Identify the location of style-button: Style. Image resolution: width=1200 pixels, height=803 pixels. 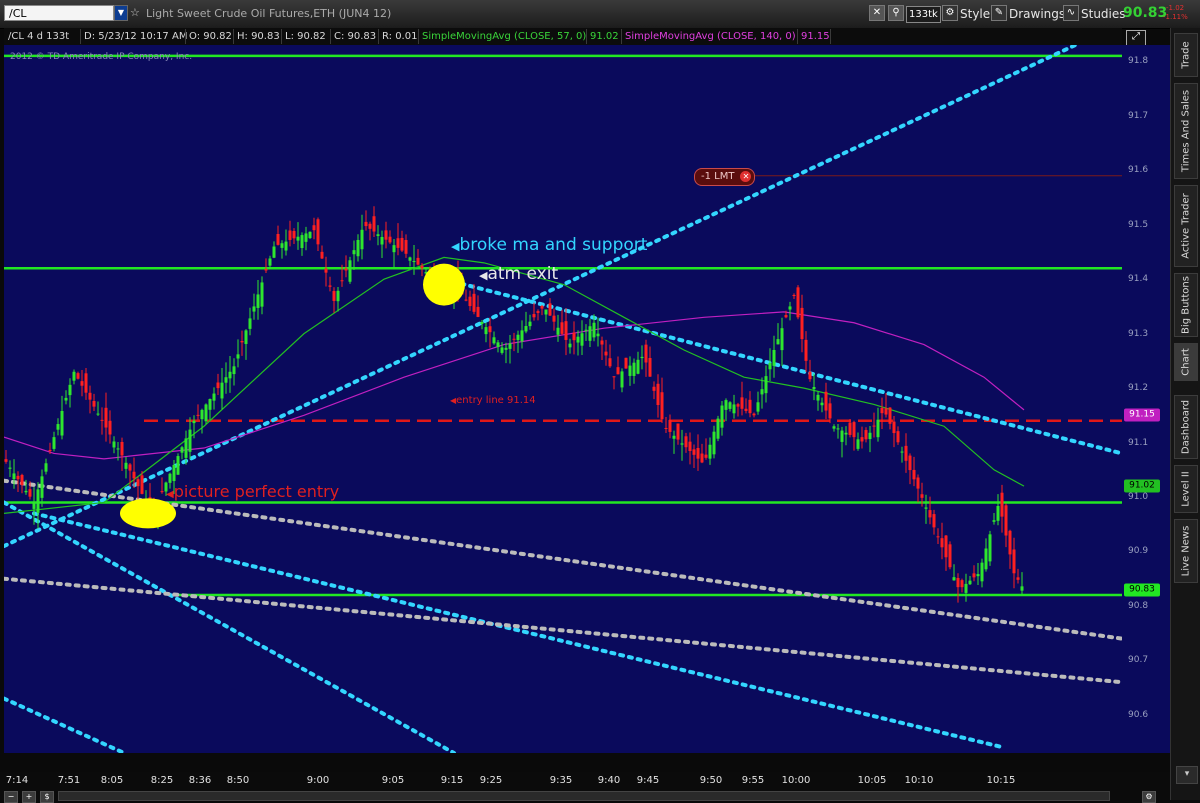
(975, 14).